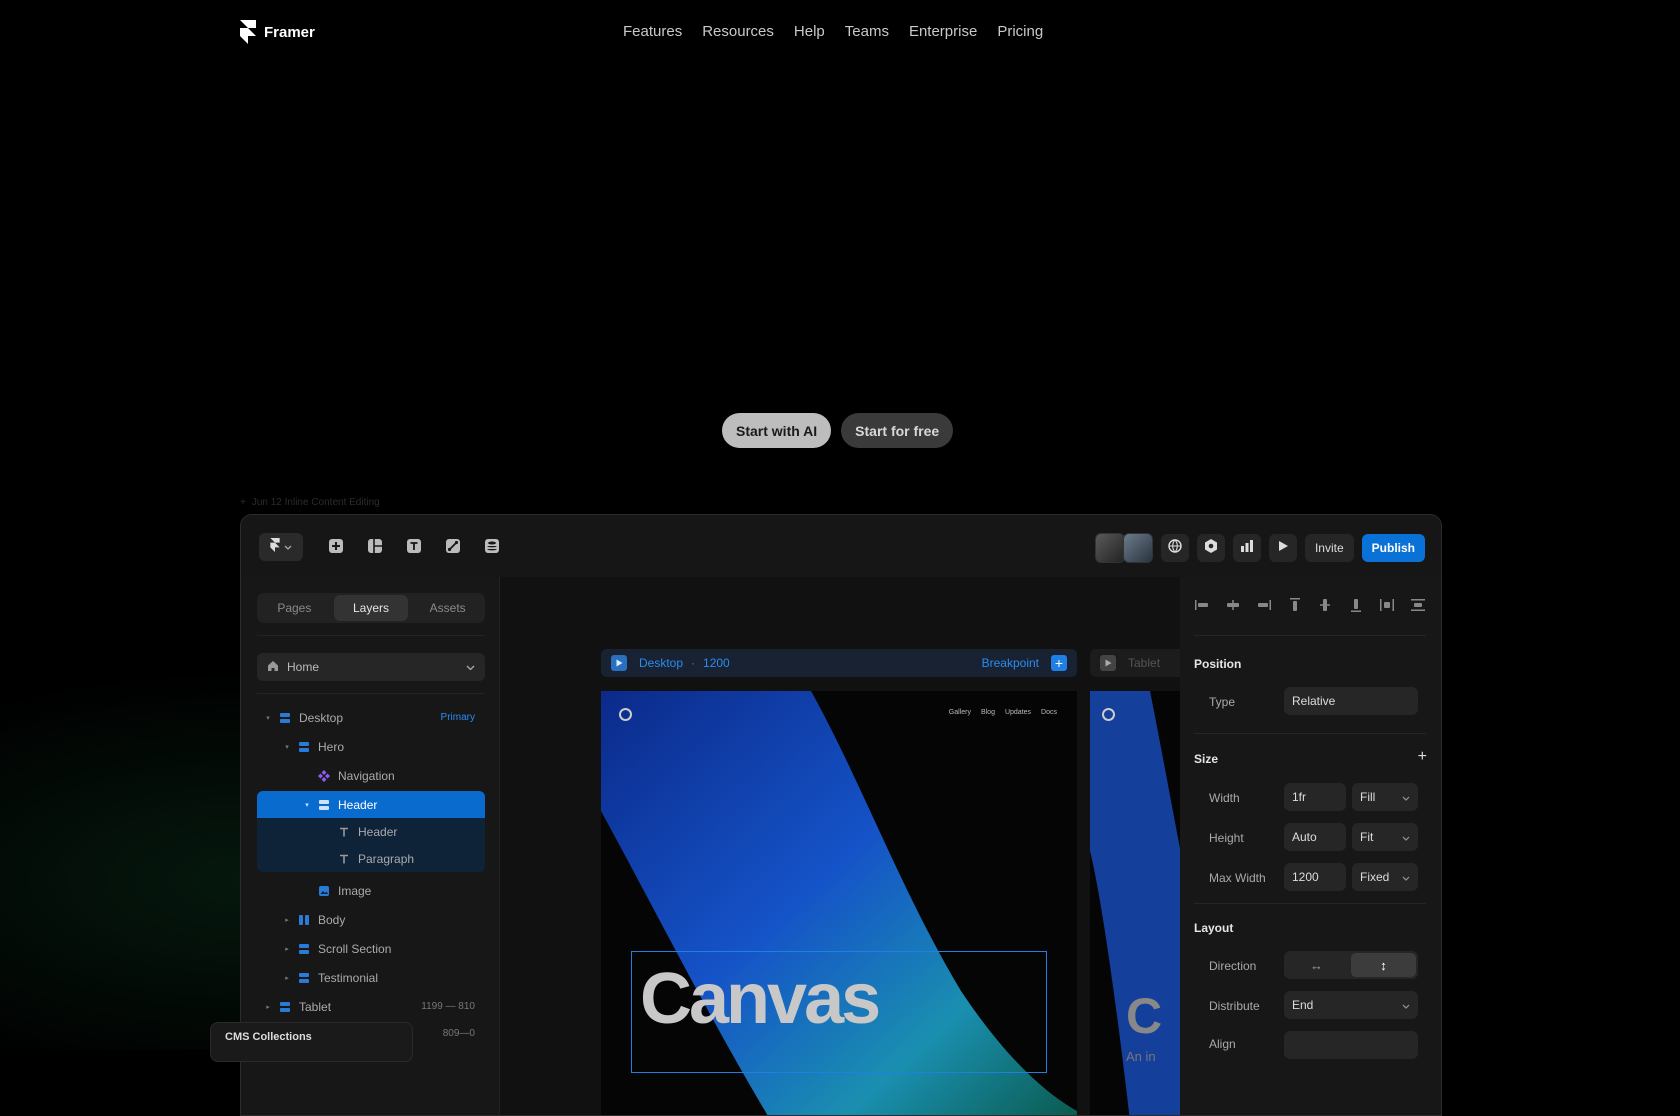 The height and width of the screenshot is (1116, 1680). I want to click on vector-icon, so click(453, 546).